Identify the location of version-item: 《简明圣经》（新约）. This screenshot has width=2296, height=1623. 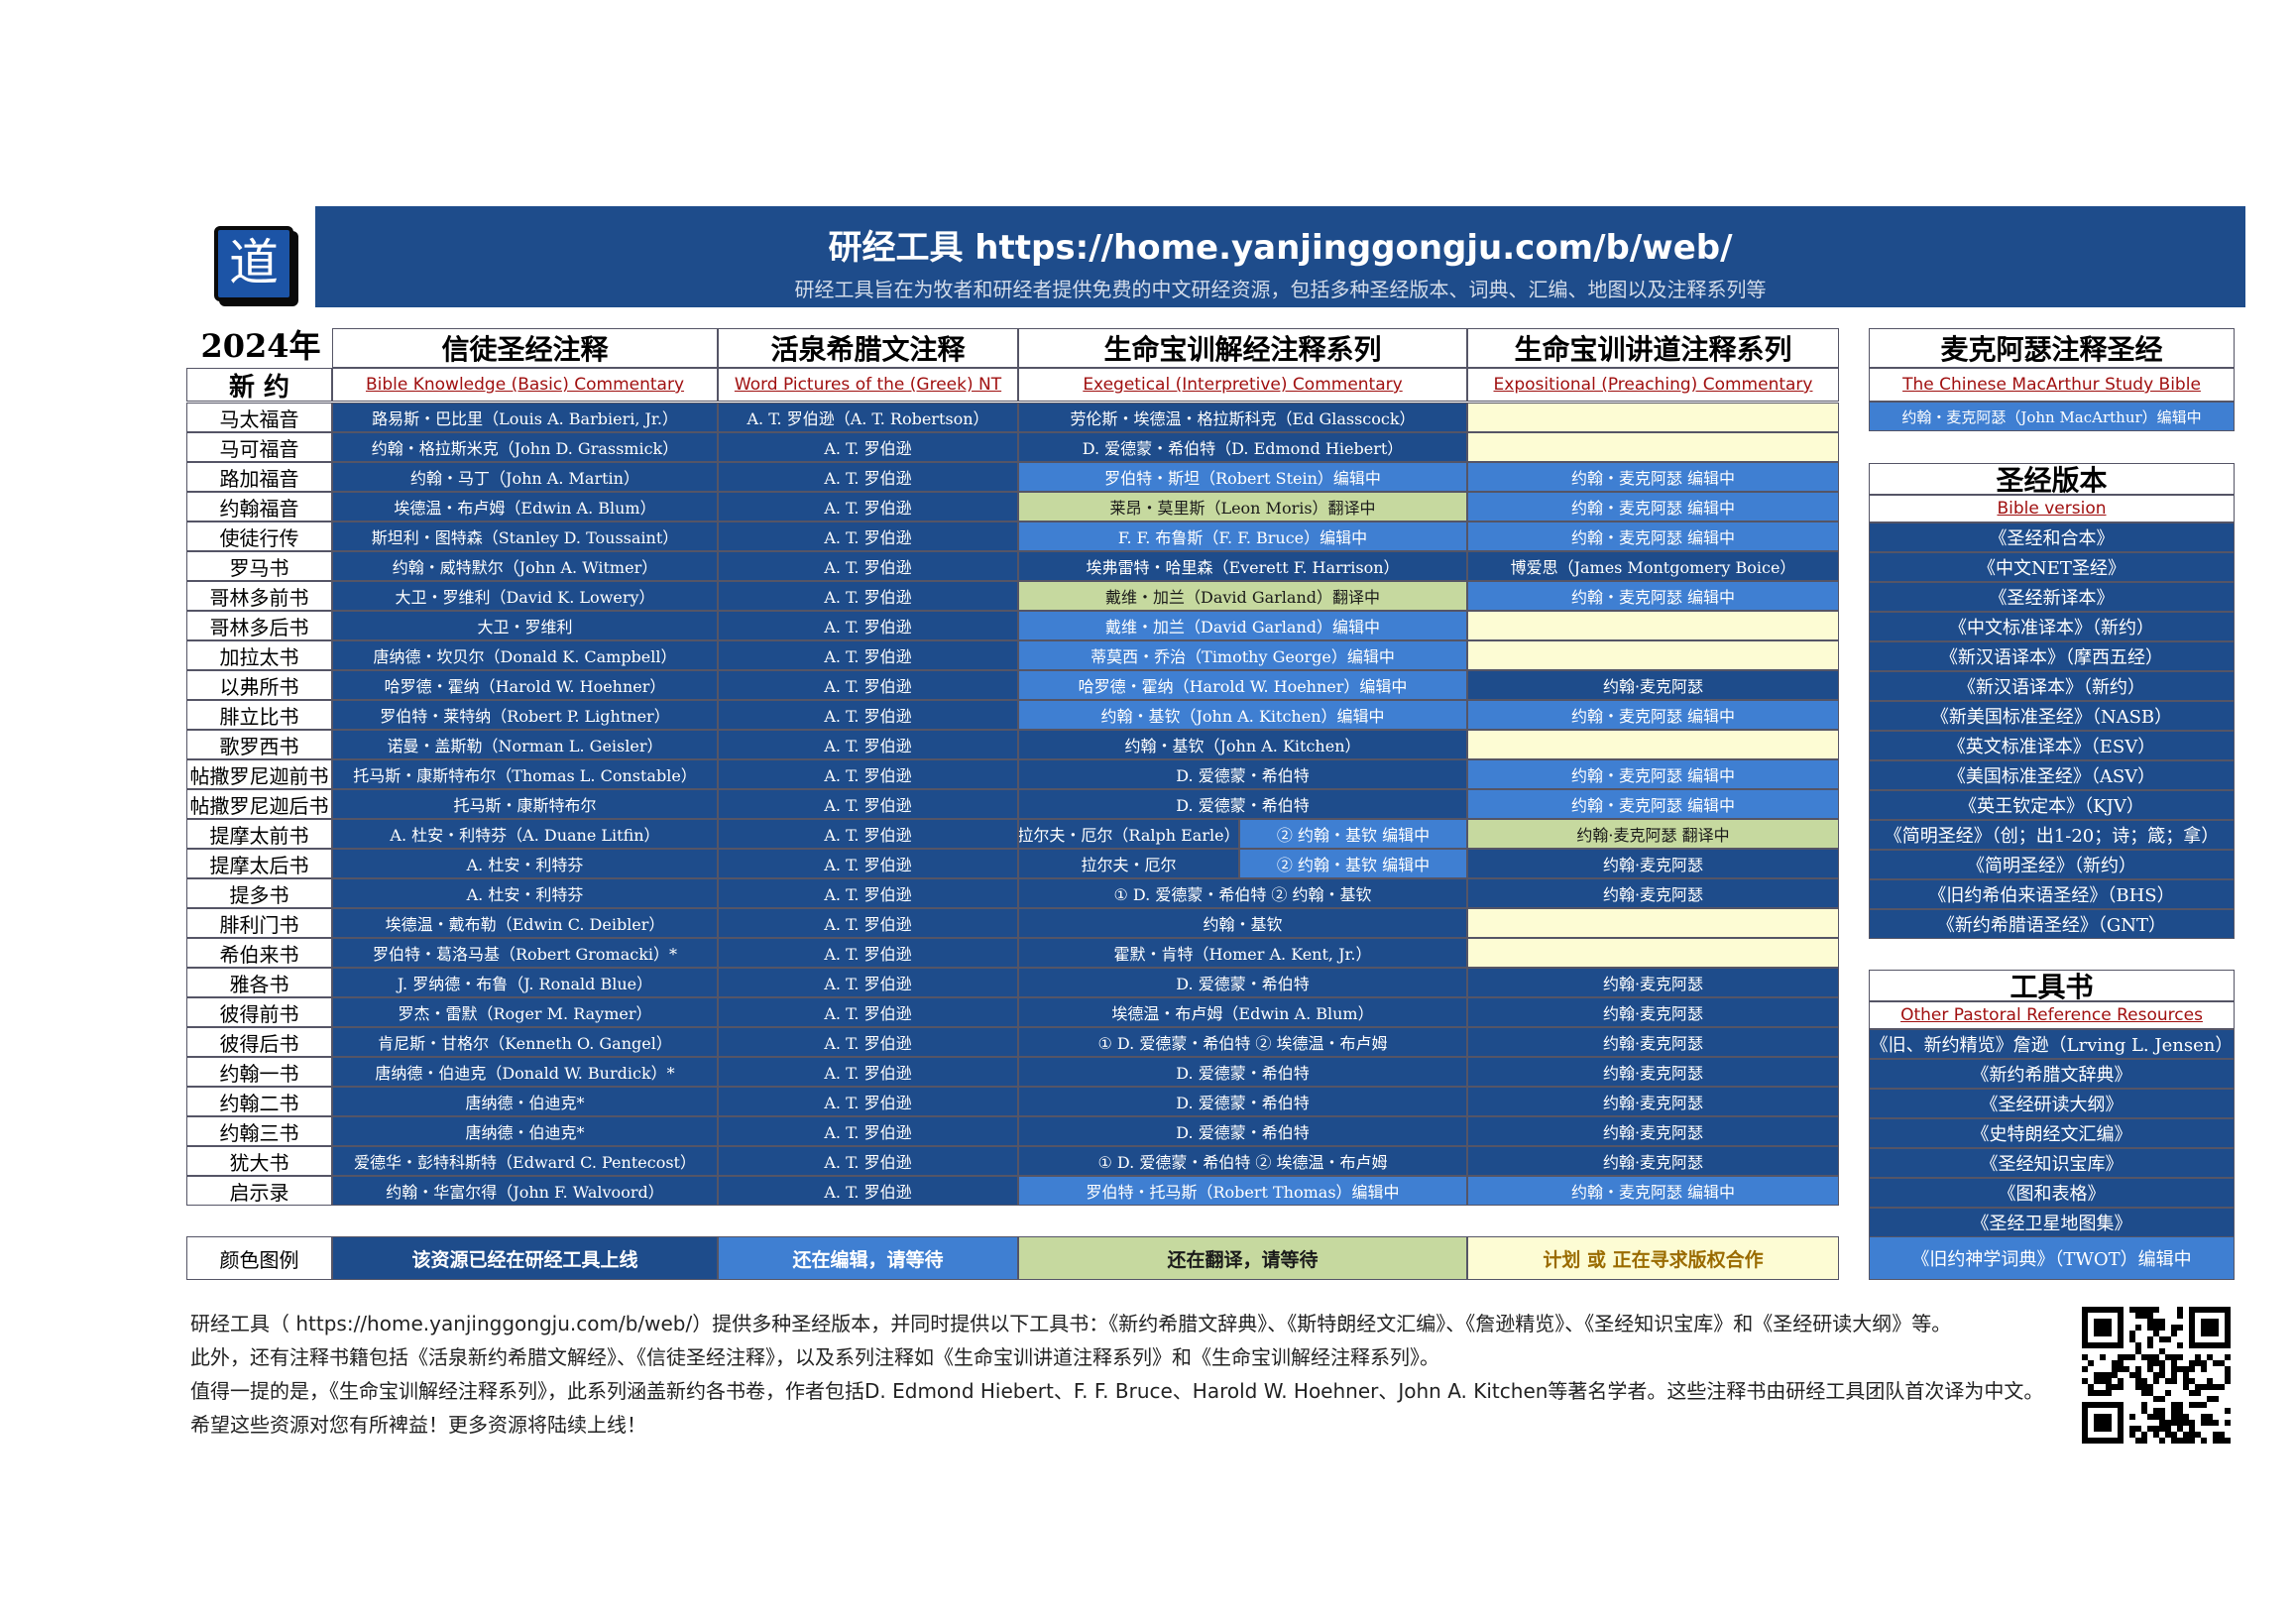
(2052, 864).